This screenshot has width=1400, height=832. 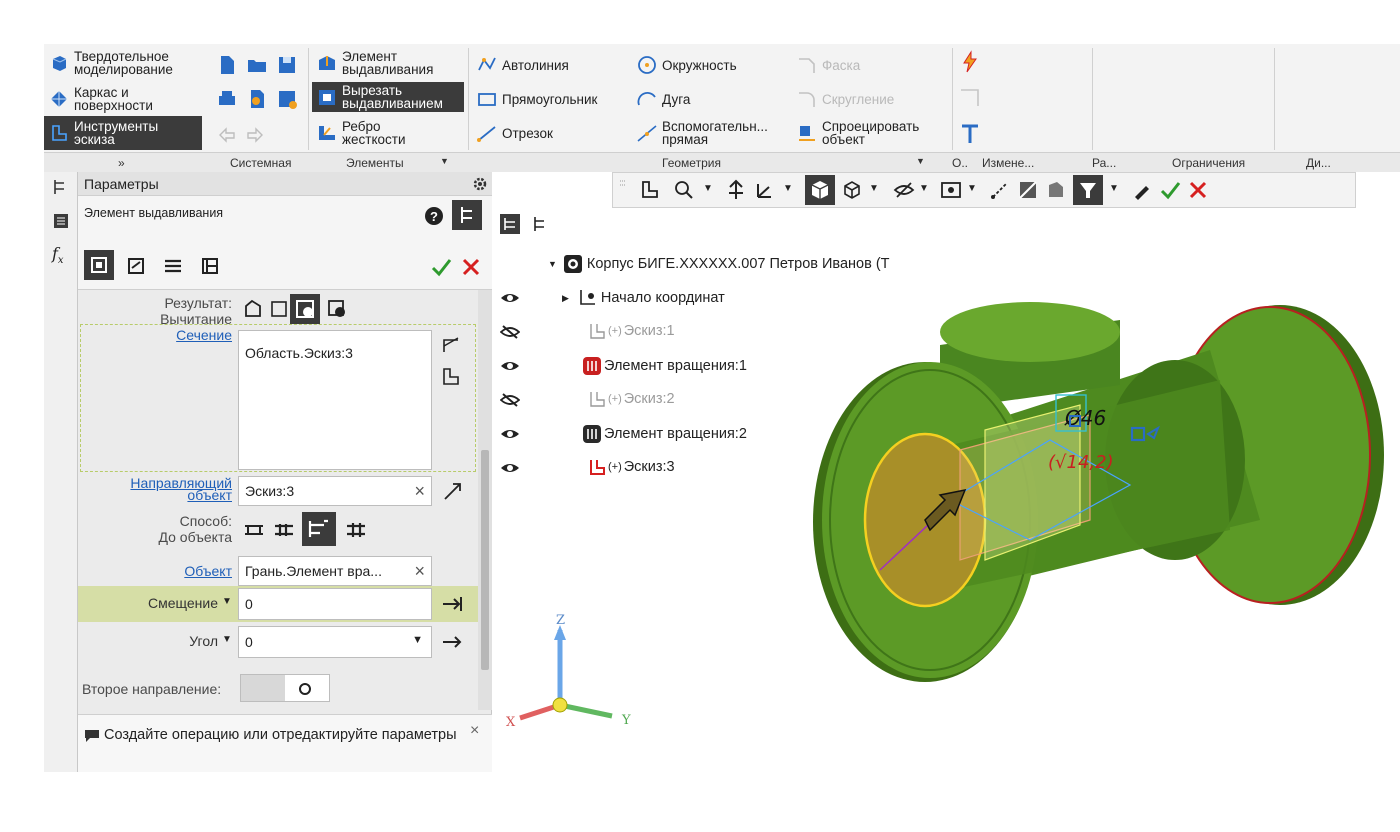 I want to click on result-new-body-icon, so click(x=279, y=309).